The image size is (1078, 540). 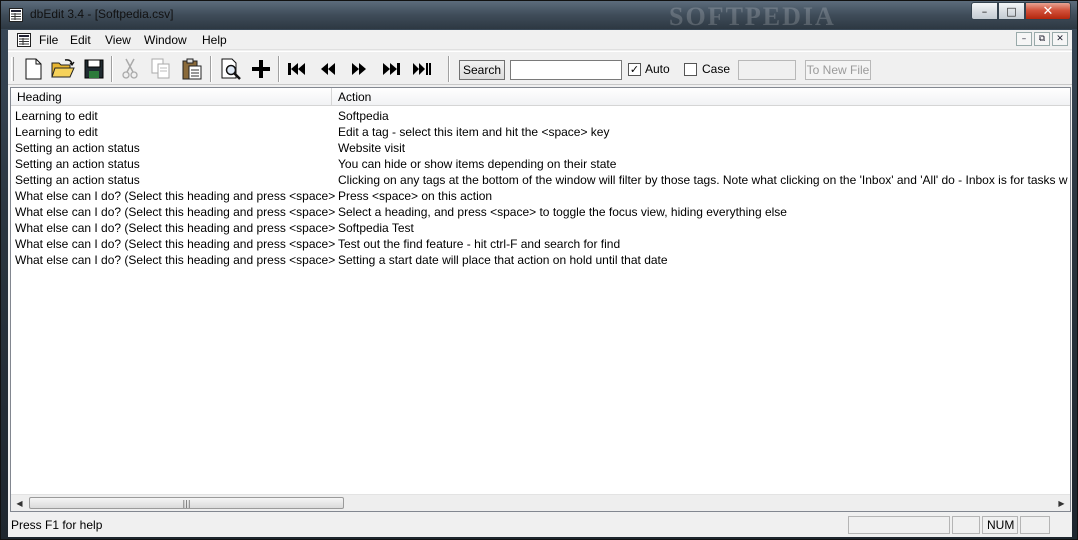 I want to click on paste-button, so click(x=192, y=69).